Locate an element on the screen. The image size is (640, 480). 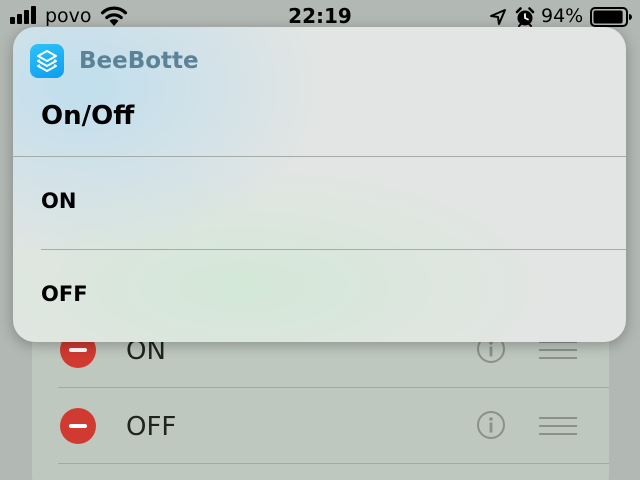
background-list-item: OFF is located at coordinates (320, 426).